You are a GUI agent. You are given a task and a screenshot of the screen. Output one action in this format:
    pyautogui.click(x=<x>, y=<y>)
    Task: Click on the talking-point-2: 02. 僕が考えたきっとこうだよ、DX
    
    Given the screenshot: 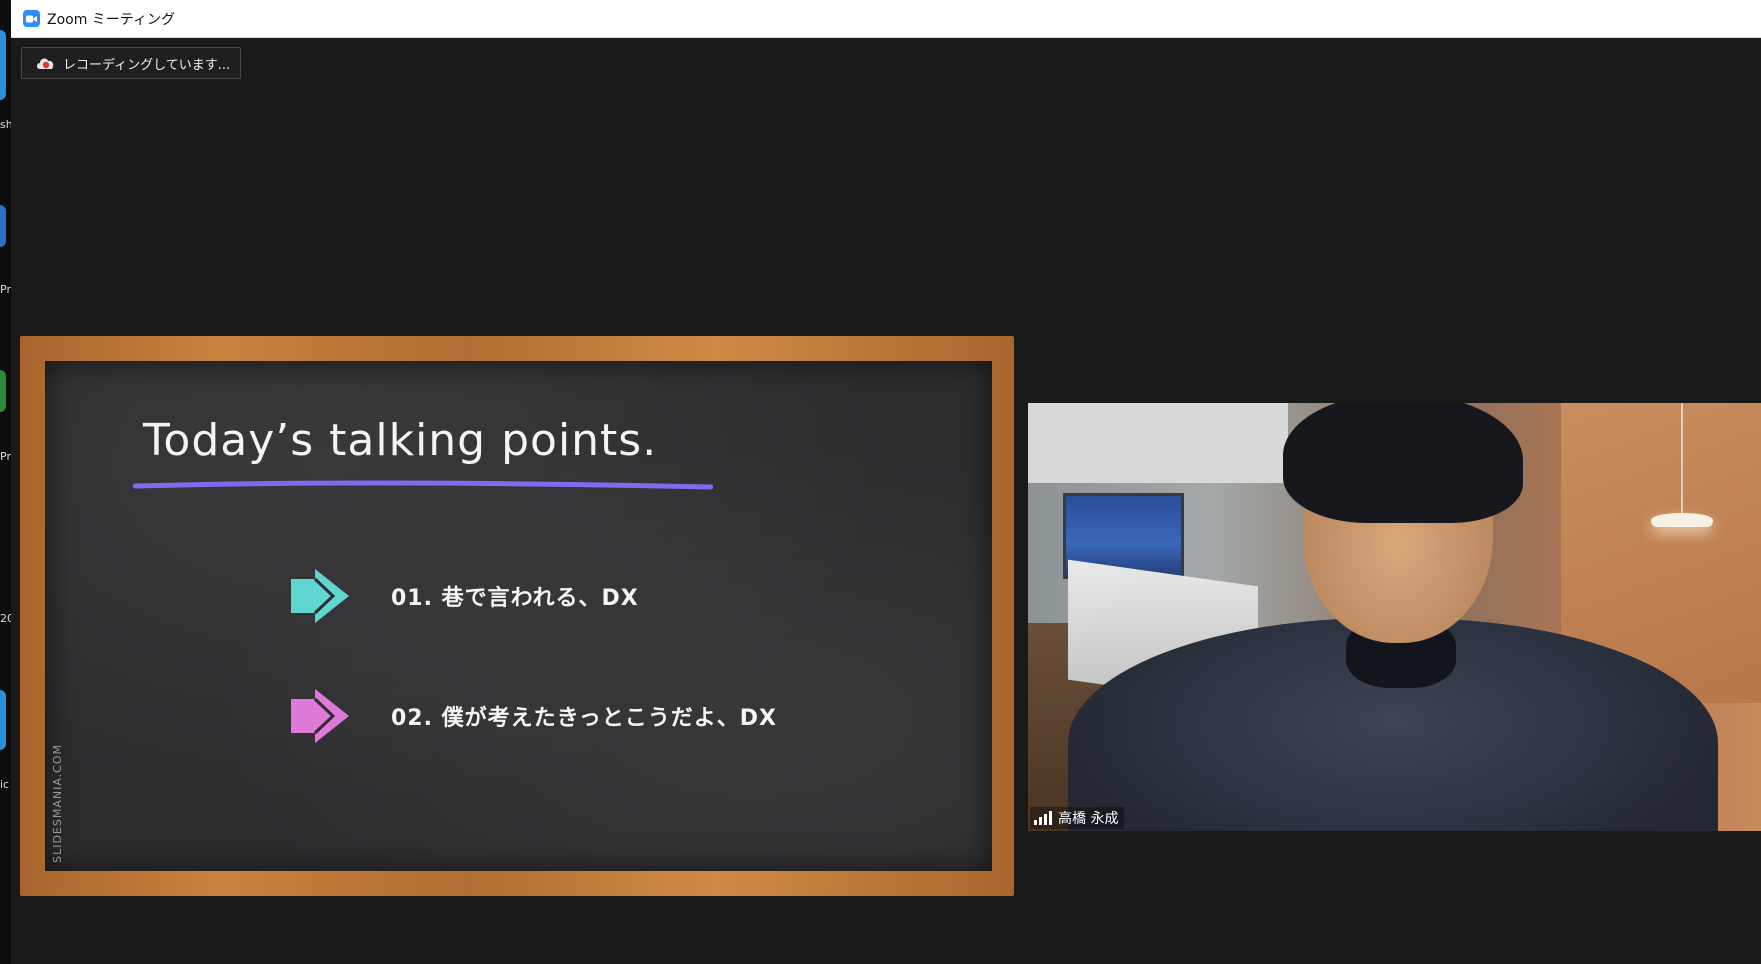 What is the action you would take?
    pyautogui.click(x=531, y=716)
    